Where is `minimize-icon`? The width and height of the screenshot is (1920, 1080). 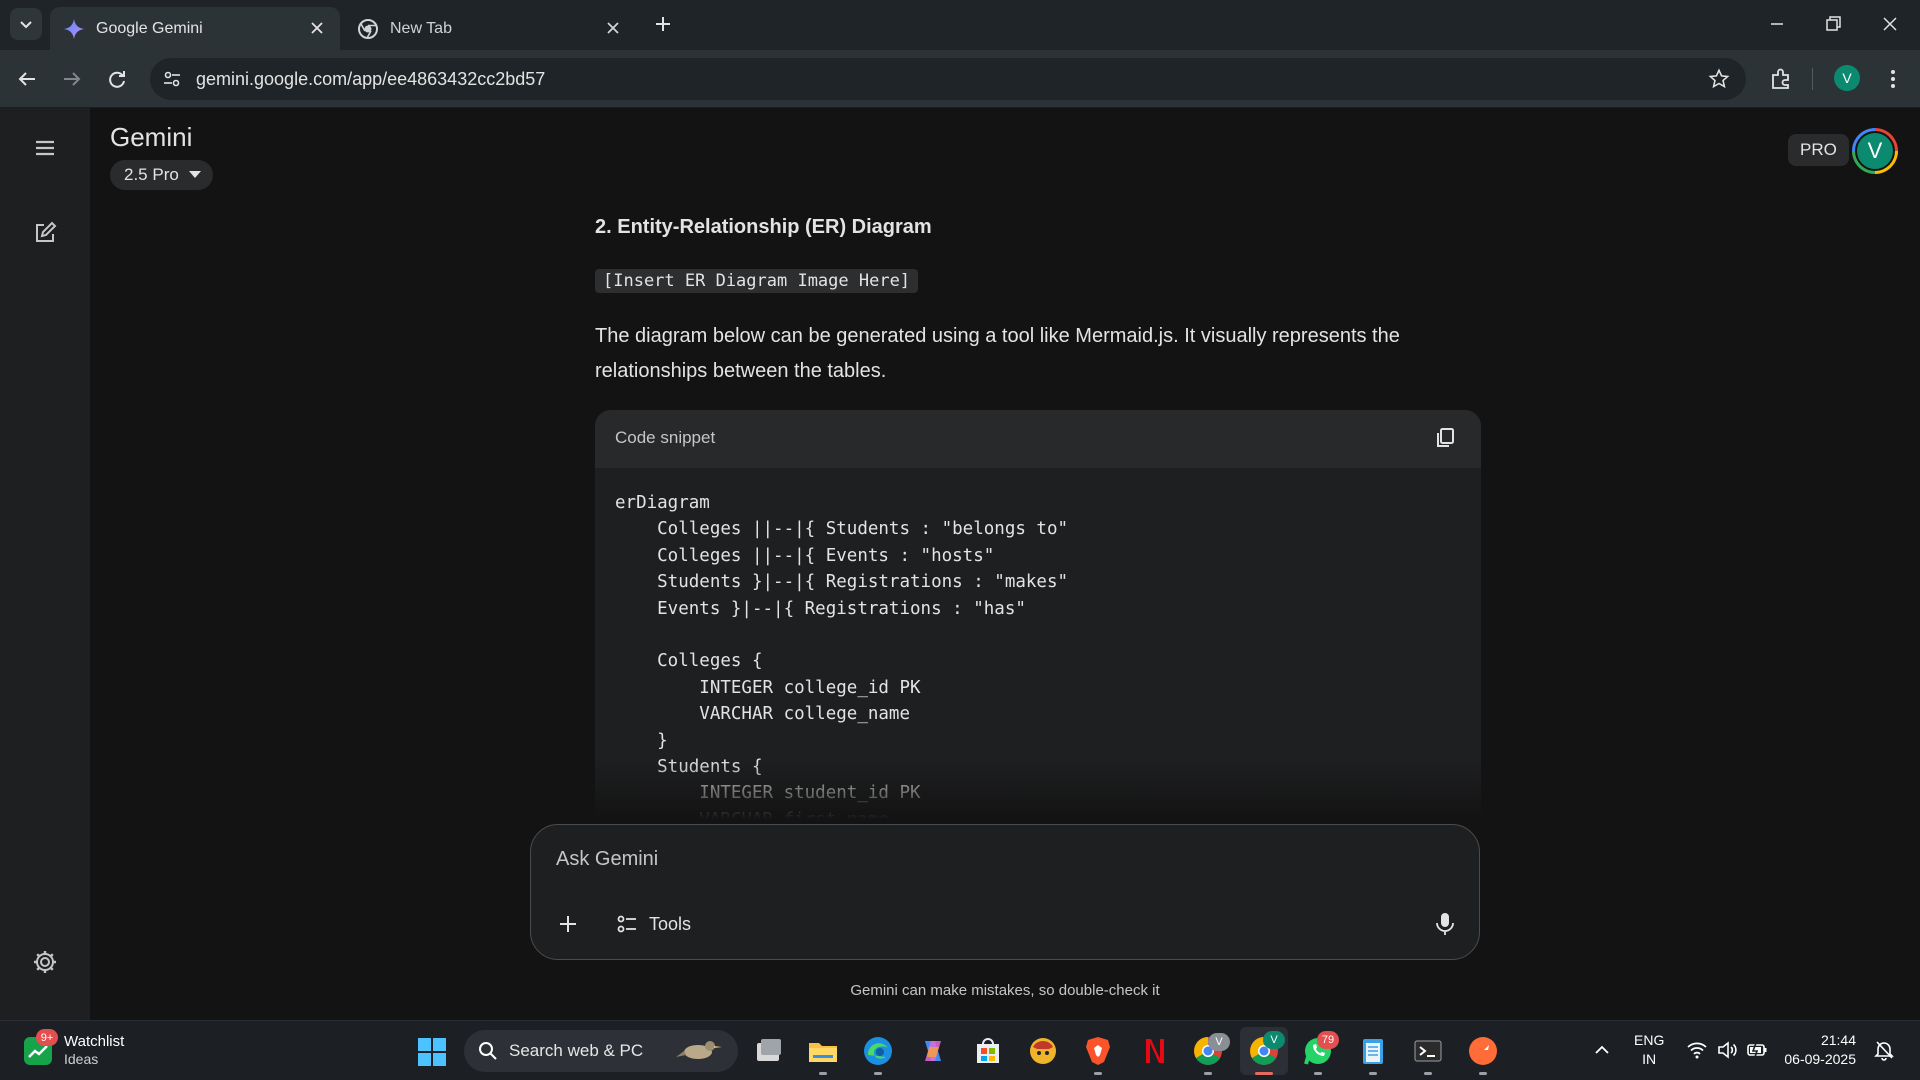 minimize-icon is located at coordinates (1777, 24).